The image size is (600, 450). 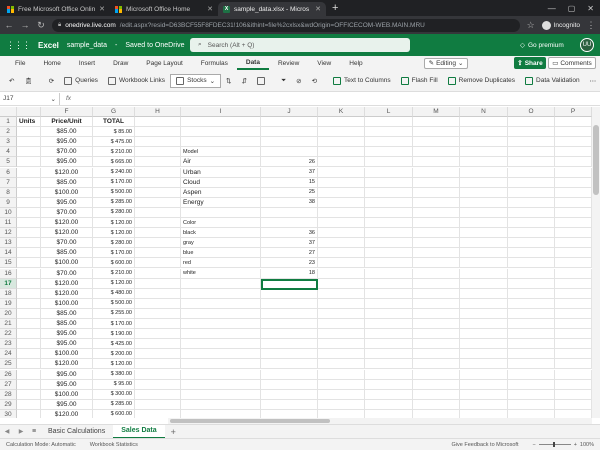 I want to click on row-header: 7, so click(x=8, y=182).